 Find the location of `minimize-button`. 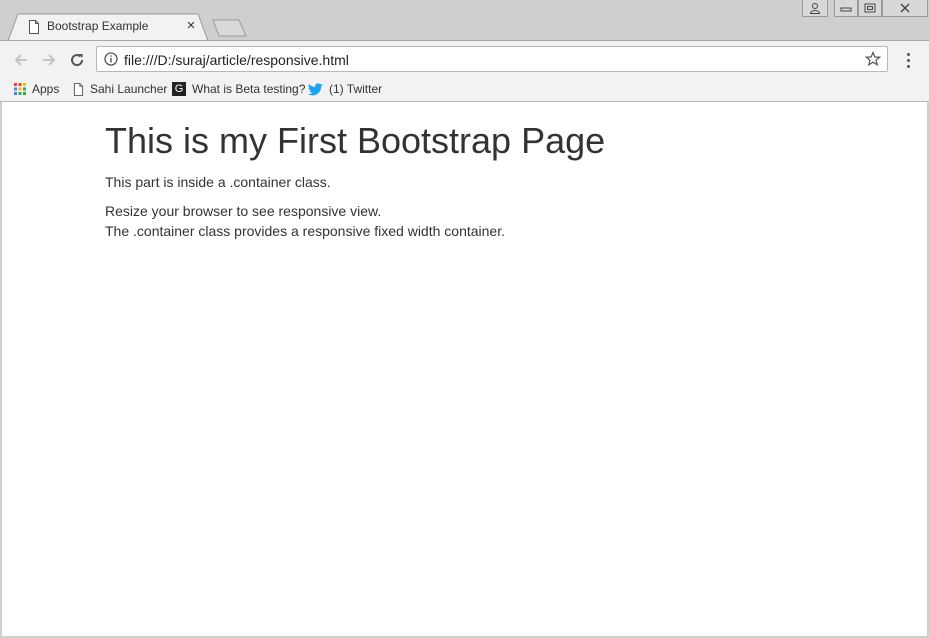

minimize-button is located at coordinates (846, 8).